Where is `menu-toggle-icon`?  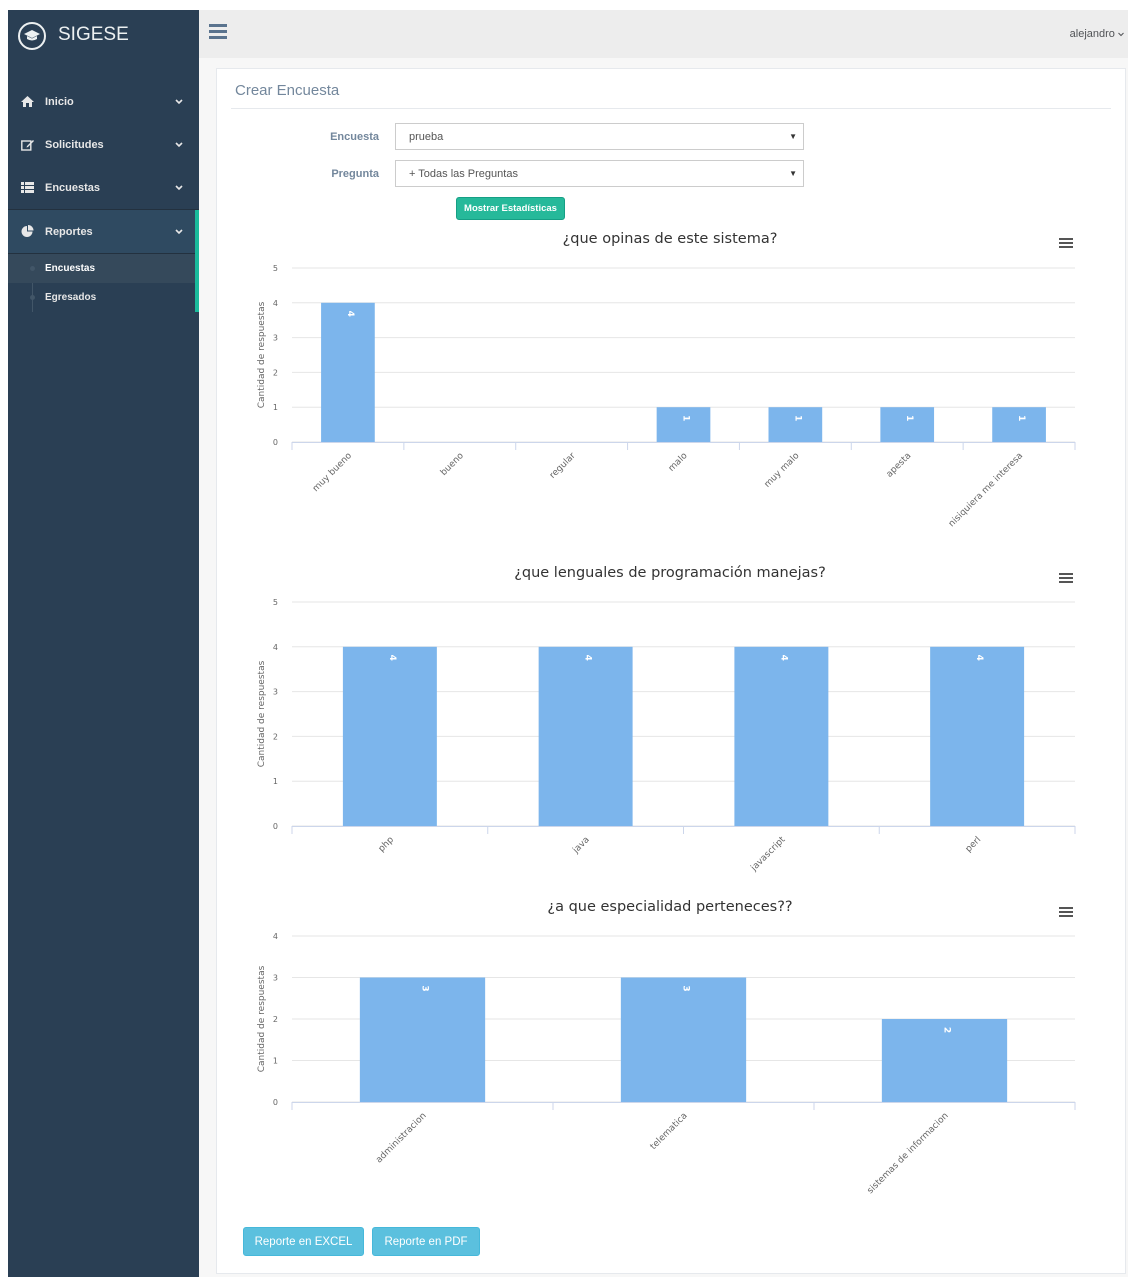
menu-toggle-icon is located at coordinates (218, 32).